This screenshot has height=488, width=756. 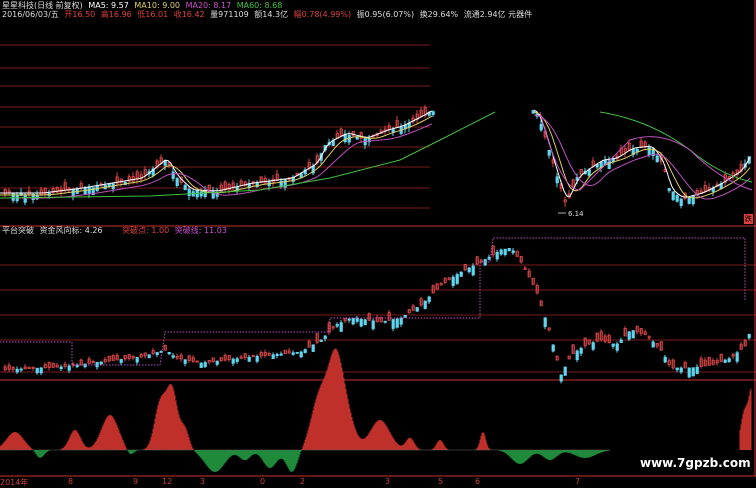 I want to click on right-marker: 跌, so click(x=748, y=219).